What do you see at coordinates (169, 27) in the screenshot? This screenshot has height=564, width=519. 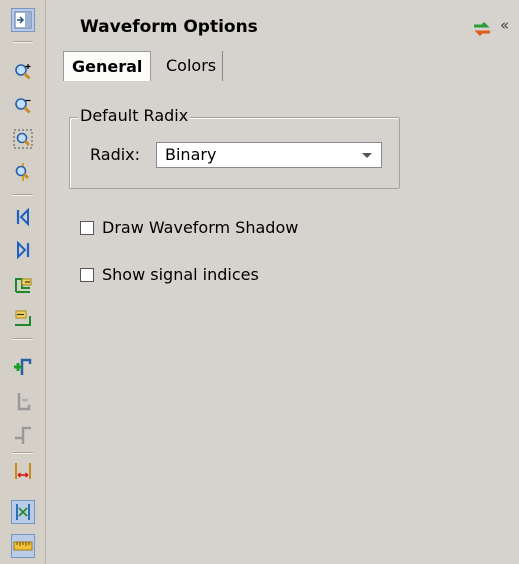 I see `page-title: Waveform Options` at bounding box center [169, 27].